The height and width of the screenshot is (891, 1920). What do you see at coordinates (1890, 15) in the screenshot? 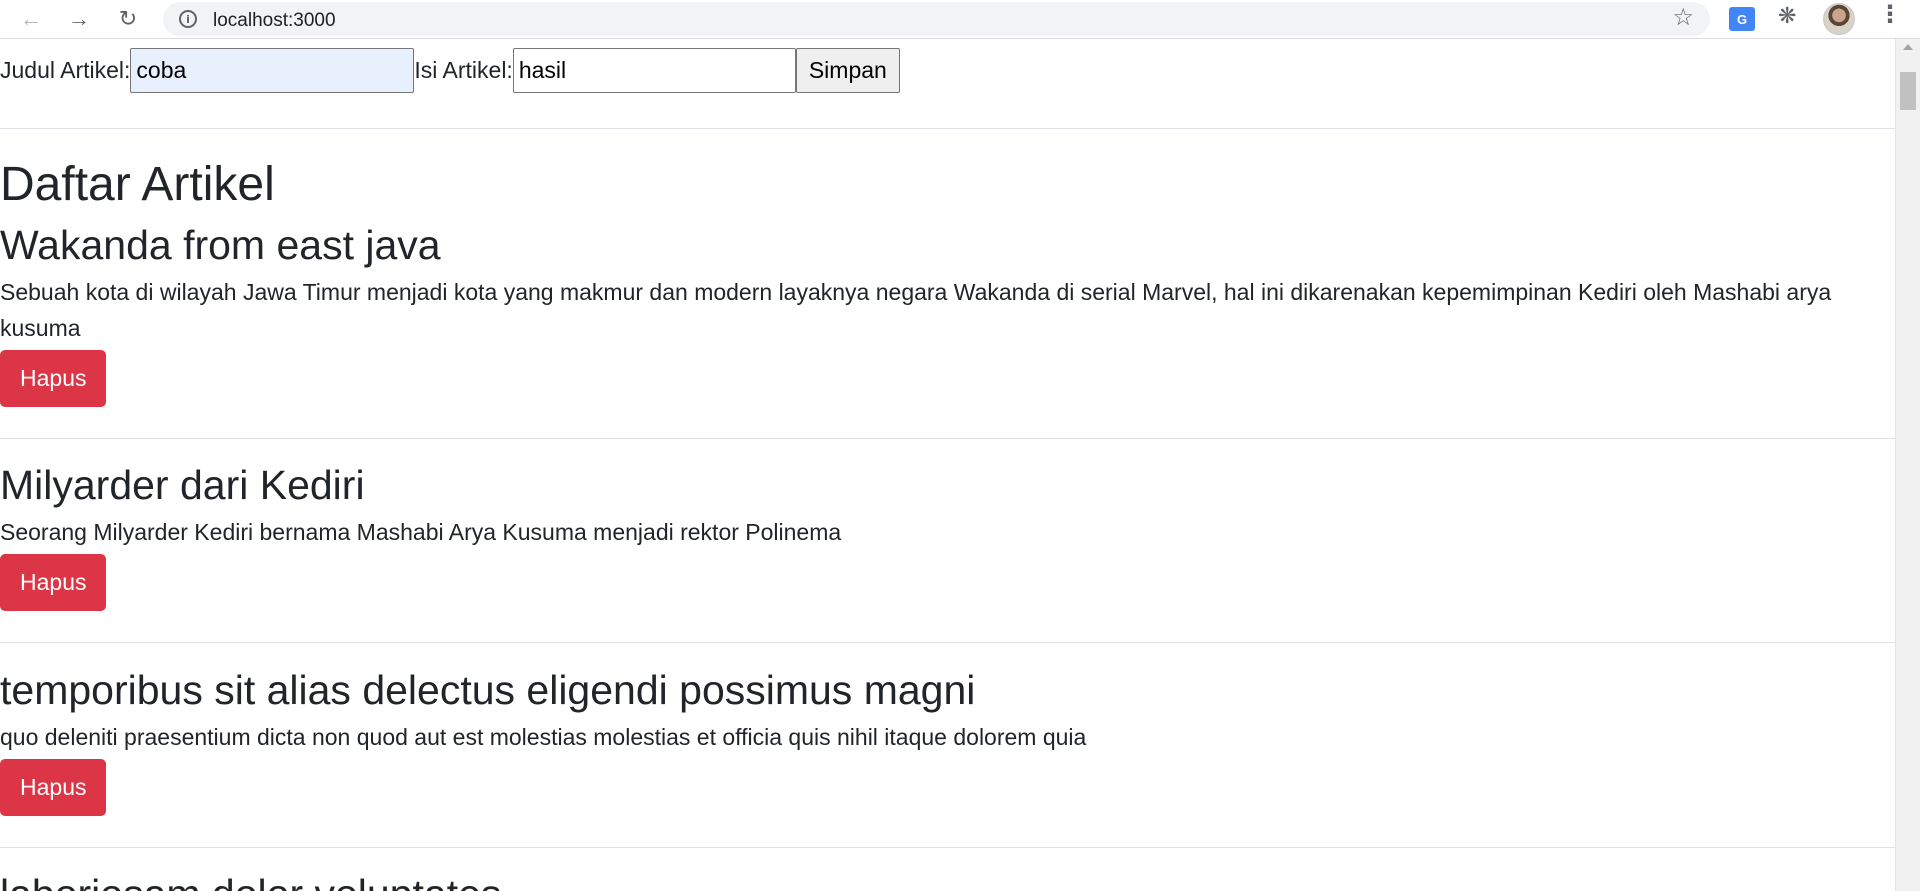
I see `kebab-menu-icon: ⋮` at bounding box center [1890, 15].